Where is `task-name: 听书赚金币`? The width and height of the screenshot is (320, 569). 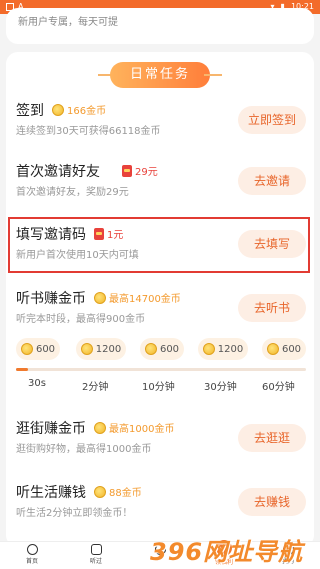
task-name: 听书赚金币 is located at coordinates (51, 299).